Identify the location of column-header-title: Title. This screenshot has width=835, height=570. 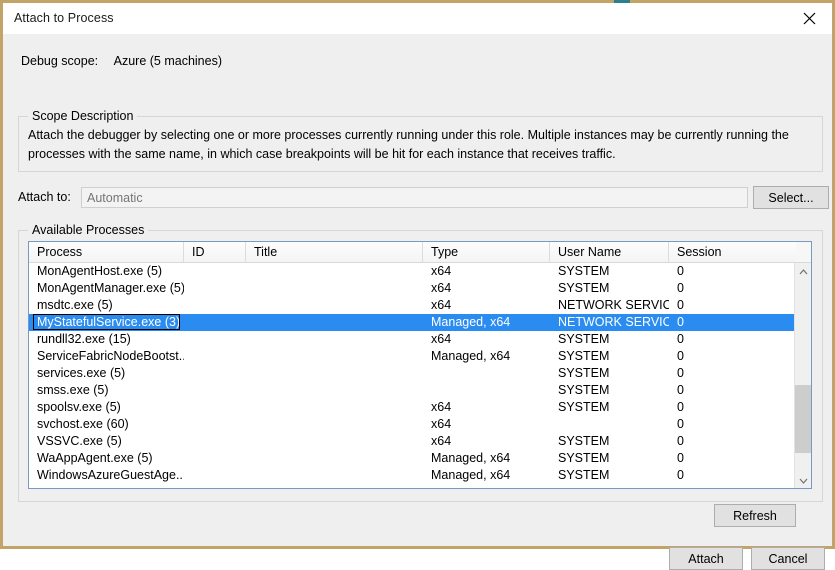
(334, 252).